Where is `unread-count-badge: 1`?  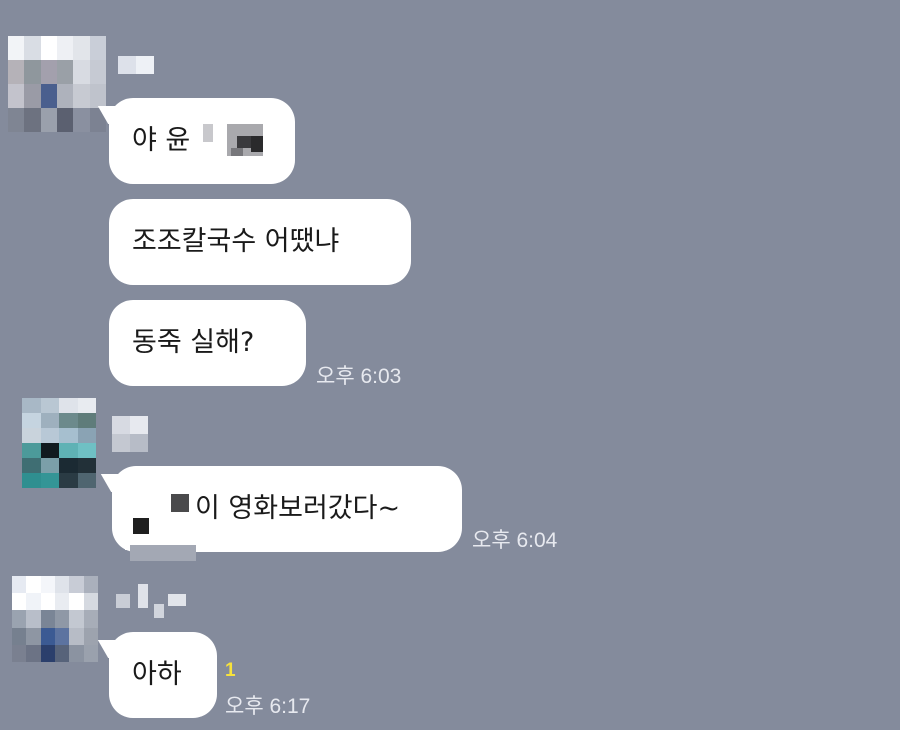 unread-count-badge: 1 is located at coordinates (230, 670).